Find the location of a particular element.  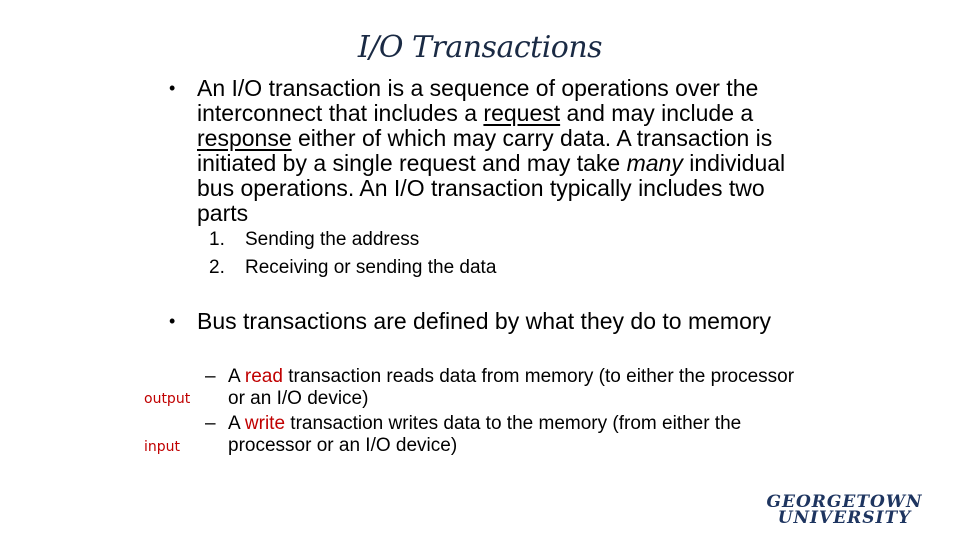

keyword-read: read is located at coordinates (263, 376).